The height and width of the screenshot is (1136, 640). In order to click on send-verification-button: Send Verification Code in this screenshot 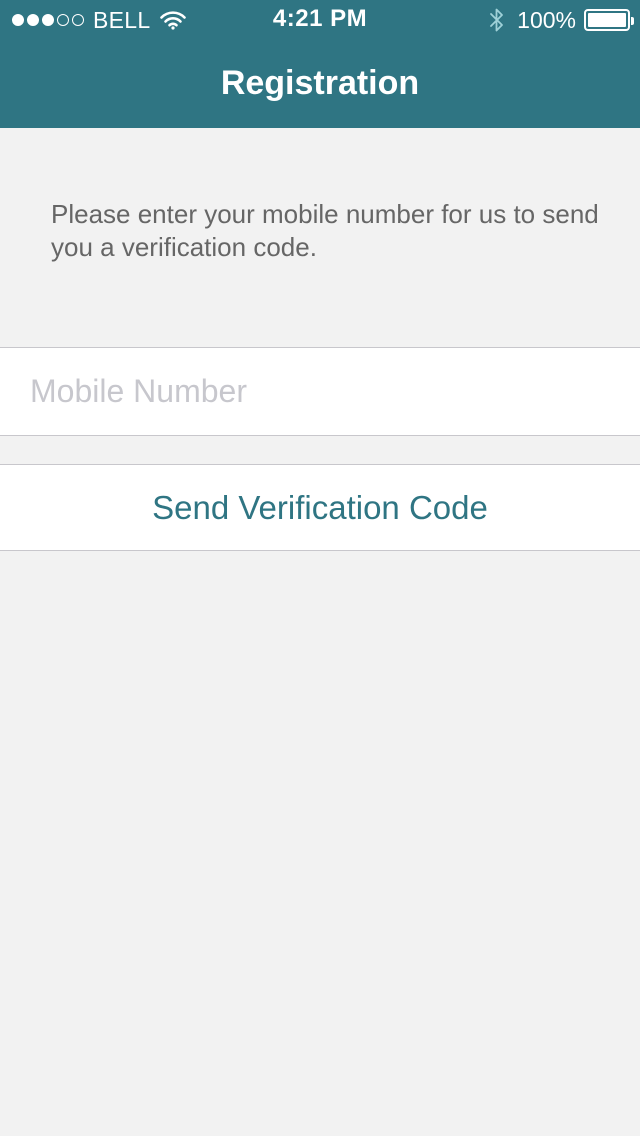, I will do `click(320, 507)`.